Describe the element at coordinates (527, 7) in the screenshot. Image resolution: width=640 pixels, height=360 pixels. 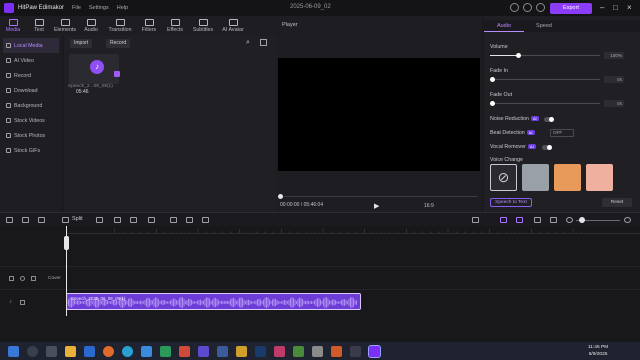
I see `gift-icon` at that location.